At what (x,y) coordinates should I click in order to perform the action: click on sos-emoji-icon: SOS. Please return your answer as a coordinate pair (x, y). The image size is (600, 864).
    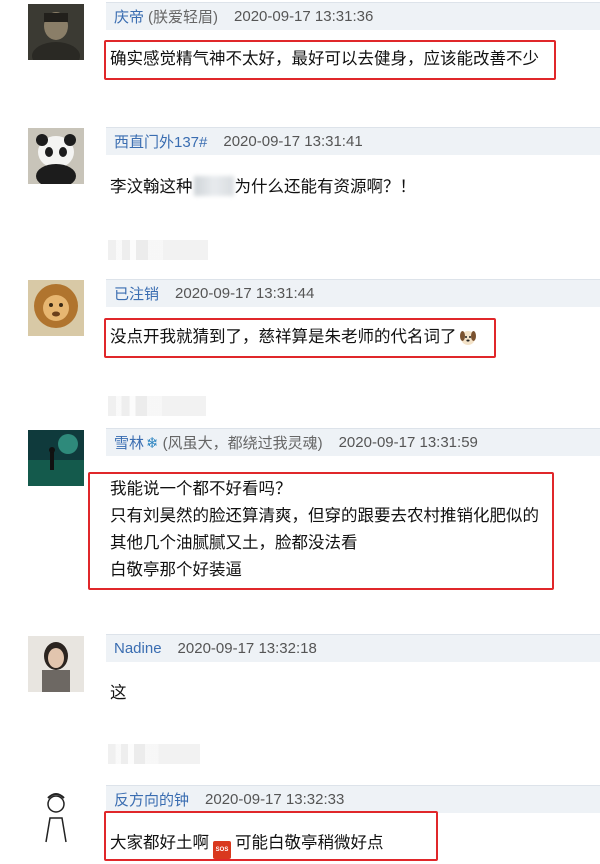
    Looking at the image, I should click on (222, 850).